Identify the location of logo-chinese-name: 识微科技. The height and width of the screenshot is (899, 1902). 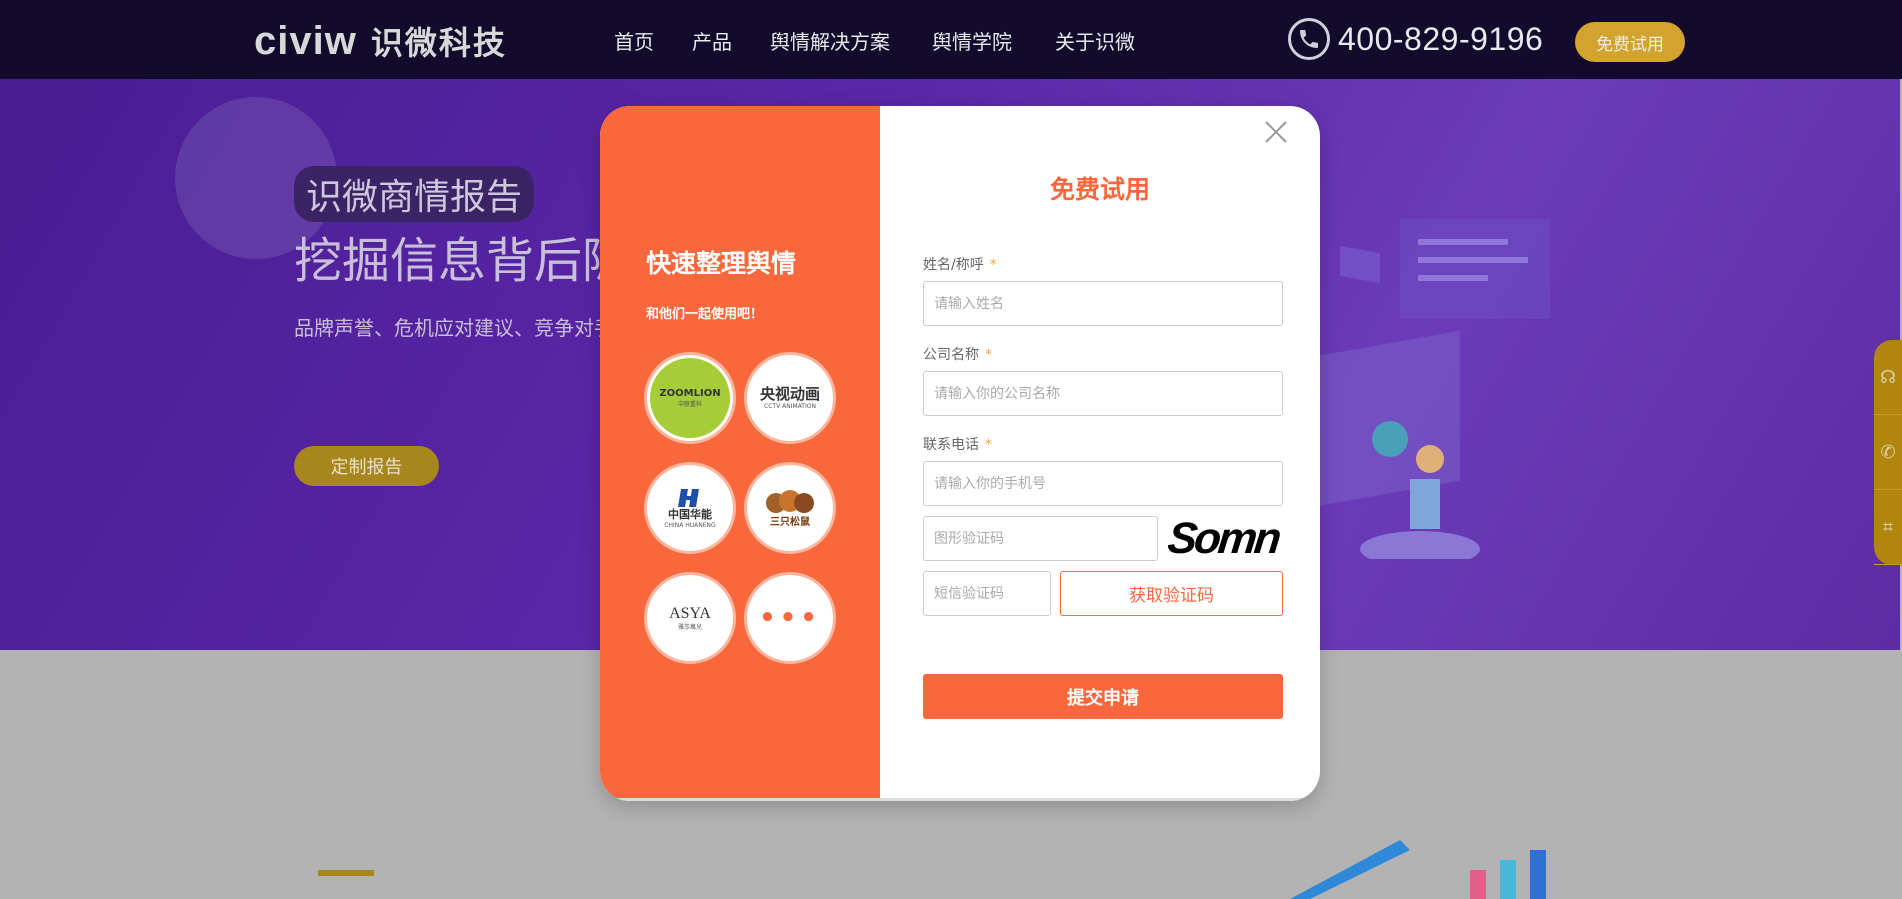
(438, 43).